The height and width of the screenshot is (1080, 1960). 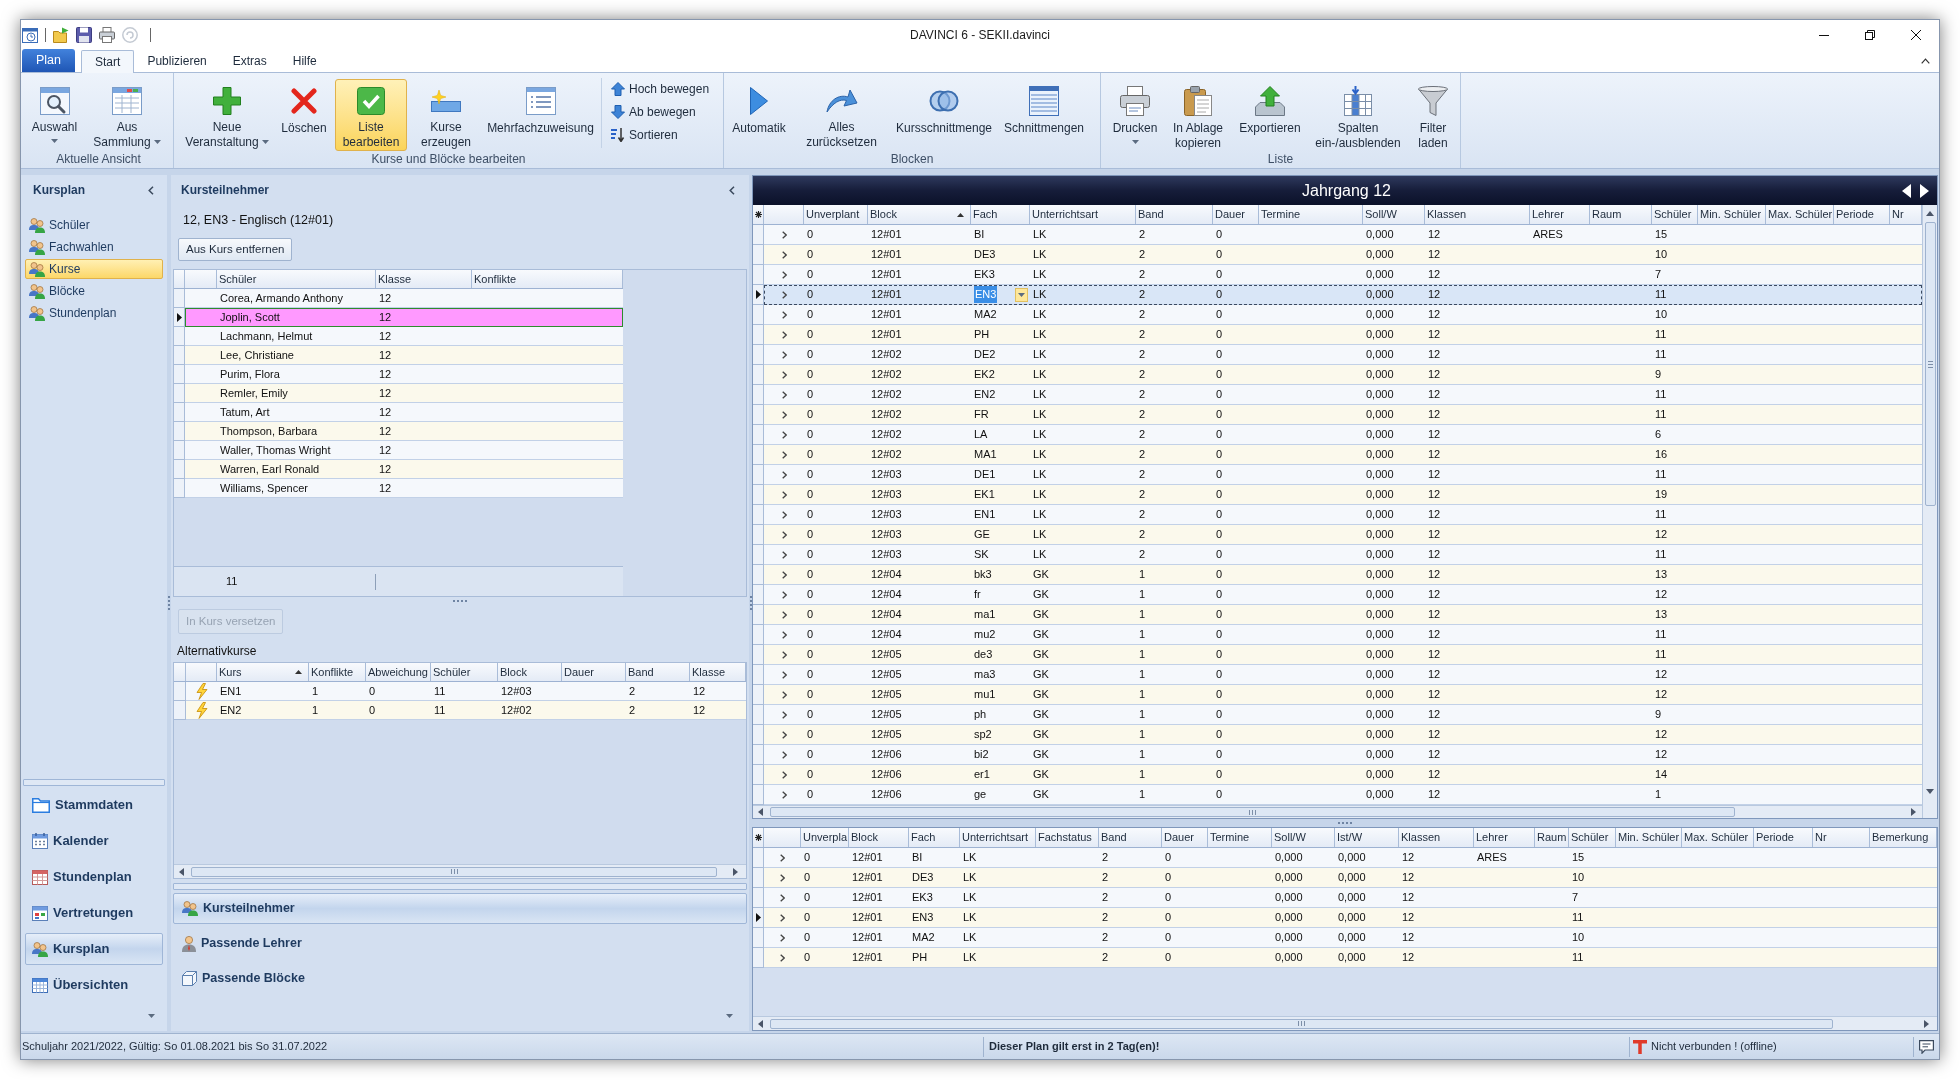 What do you see at coordinates (836, 214) in the screenshot?
I see `column-header: Unverplant` at bounding box center [836, 214].